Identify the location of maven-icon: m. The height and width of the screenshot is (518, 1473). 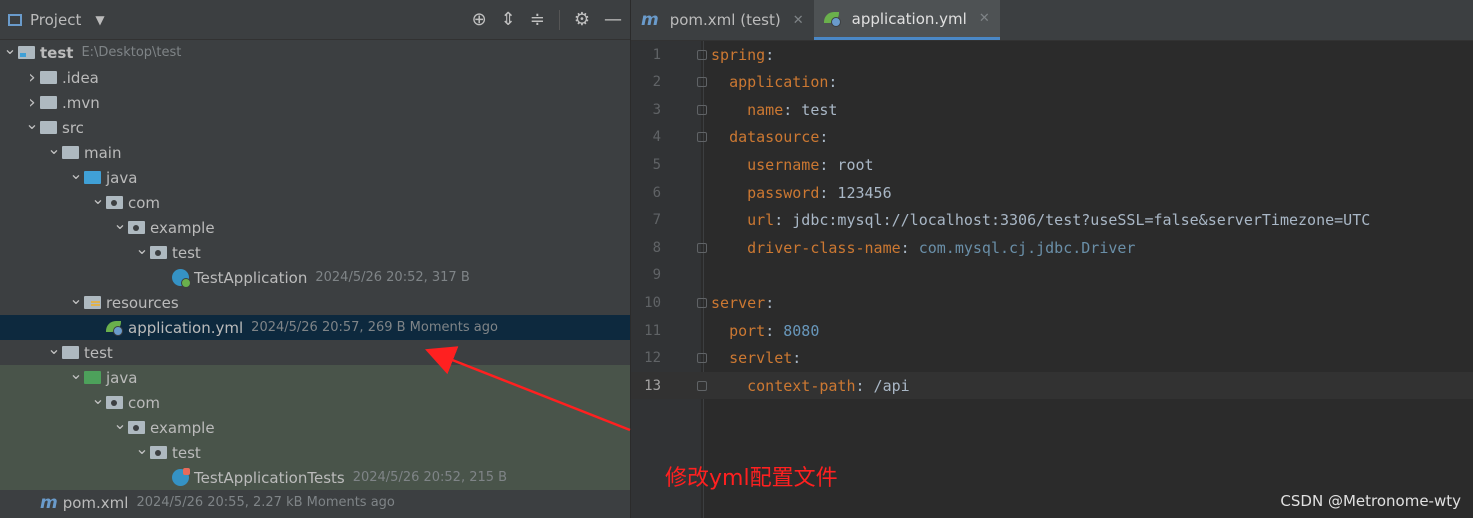
(650, 20).